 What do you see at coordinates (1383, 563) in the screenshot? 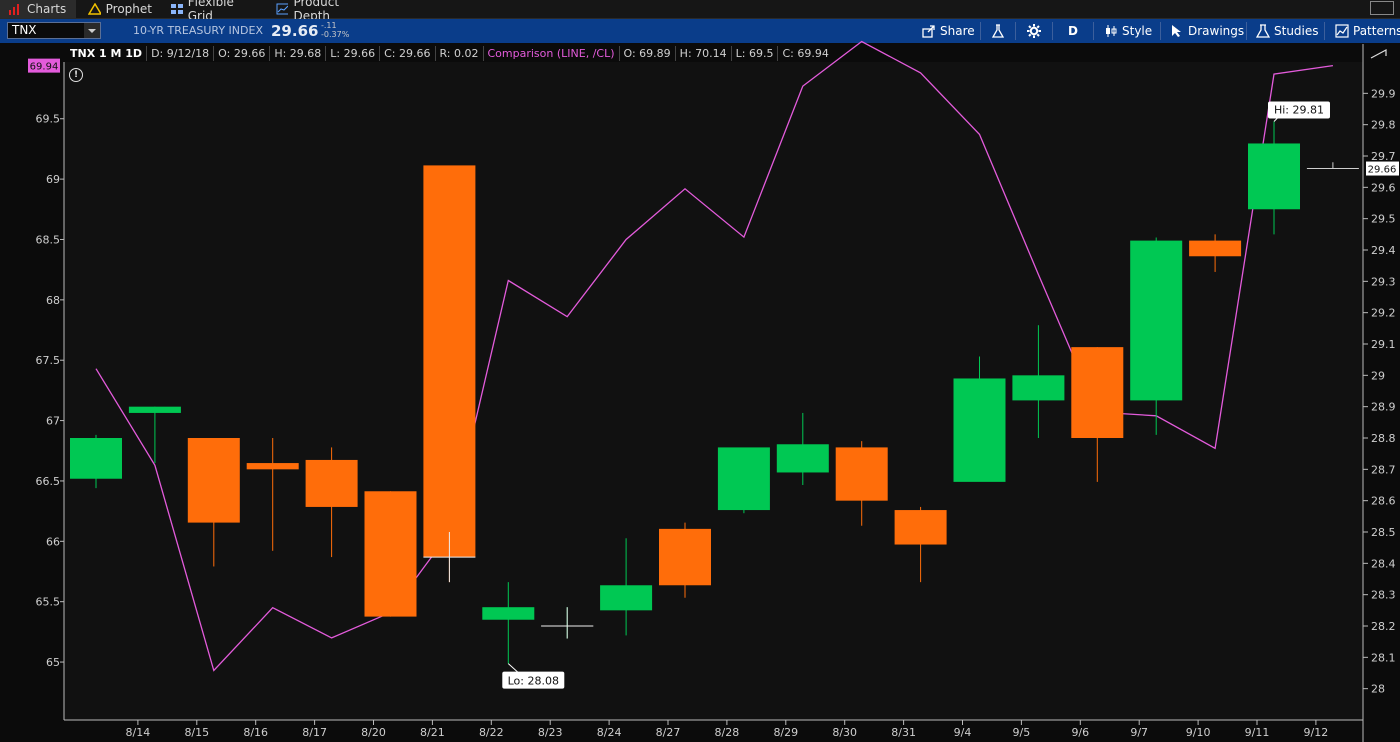
I see `right-axis-label: 28.4` at bounding box center [1383, 563].